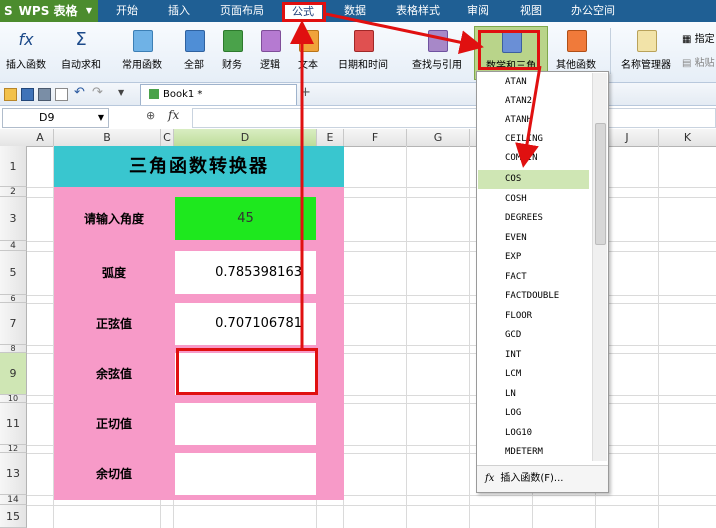 This screenshot has height=528, width=716. I want to click on dropdown-item: LOG10, so click(533, 433).